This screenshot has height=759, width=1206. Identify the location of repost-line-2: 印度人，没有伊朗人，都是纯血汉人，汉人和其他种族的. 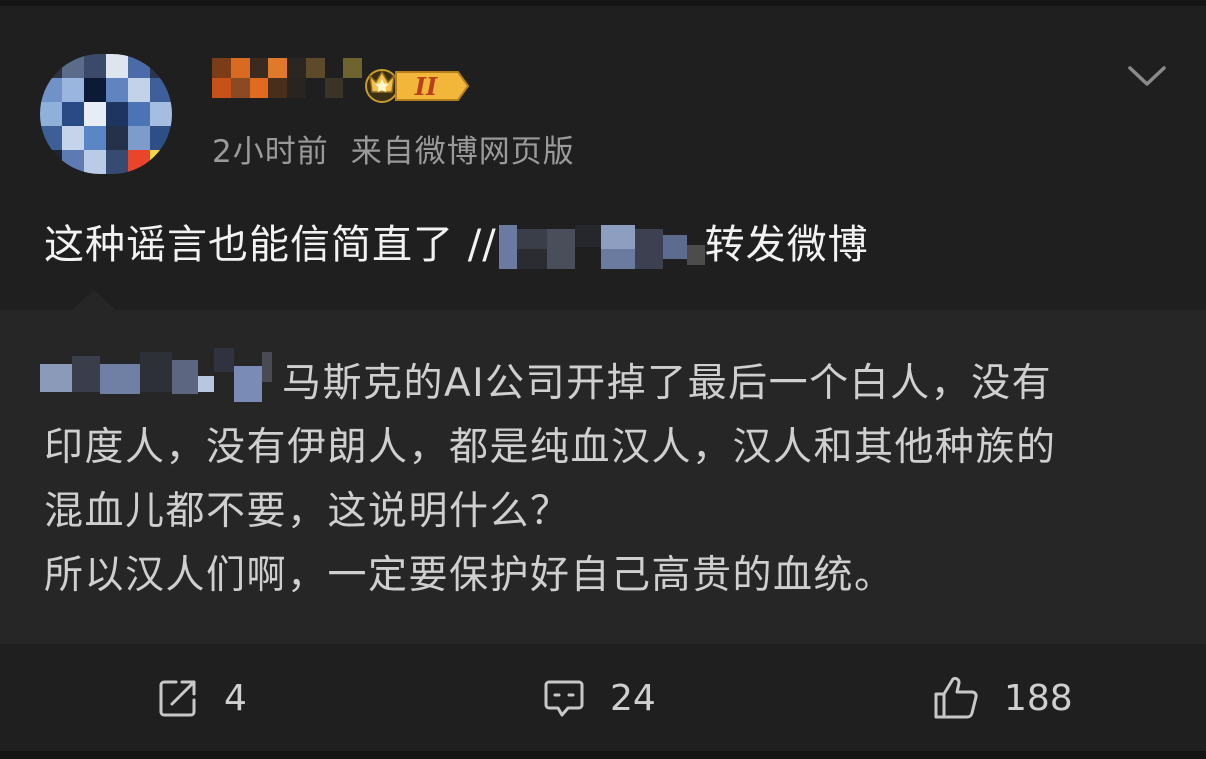
(550, 447).